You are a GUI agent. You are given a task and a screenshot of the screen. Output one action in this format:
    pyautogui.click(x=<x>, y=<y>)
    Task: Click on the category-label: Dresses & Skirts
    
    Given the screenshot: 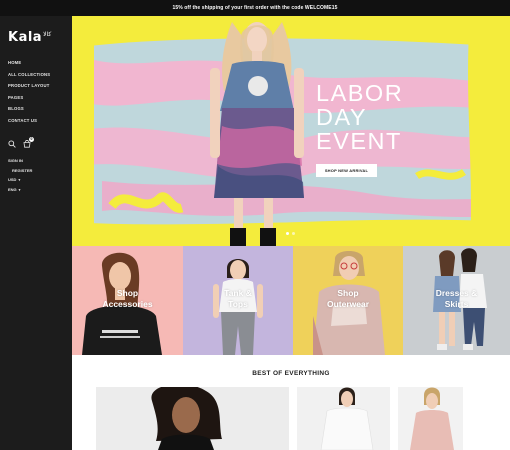 What is the action you would take?
    pyautogui.click(x=456, y=299)
    